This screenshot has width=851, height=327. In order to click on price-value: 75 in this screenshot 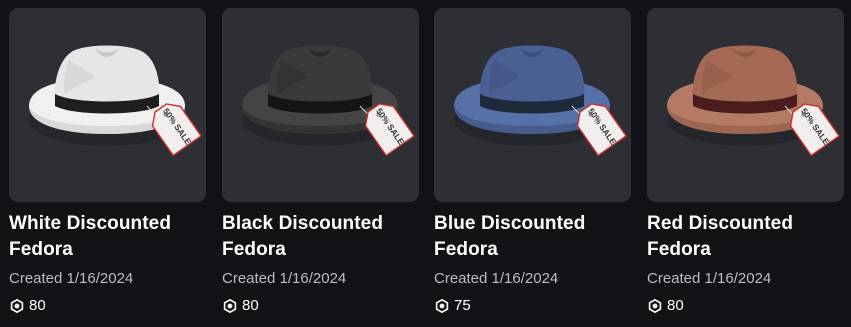, I will do `click(462, 305)`.